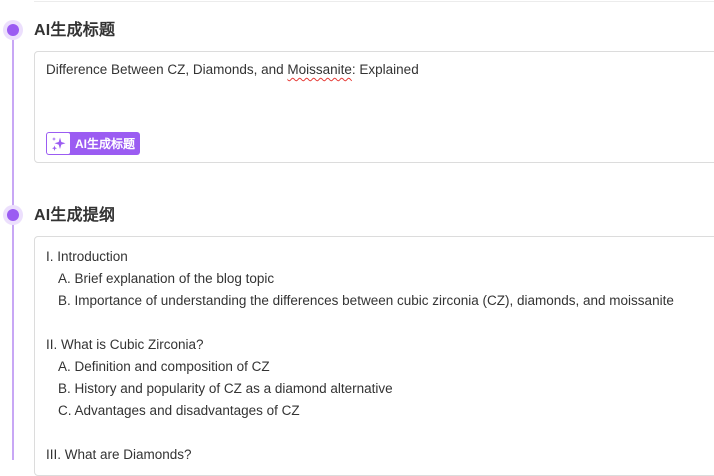  What do you see at coordinates (179, 410) in the screenshot?
I see `outline-line: C. Advantages and disadvantages of CZ` at bounding box center [179, 410].